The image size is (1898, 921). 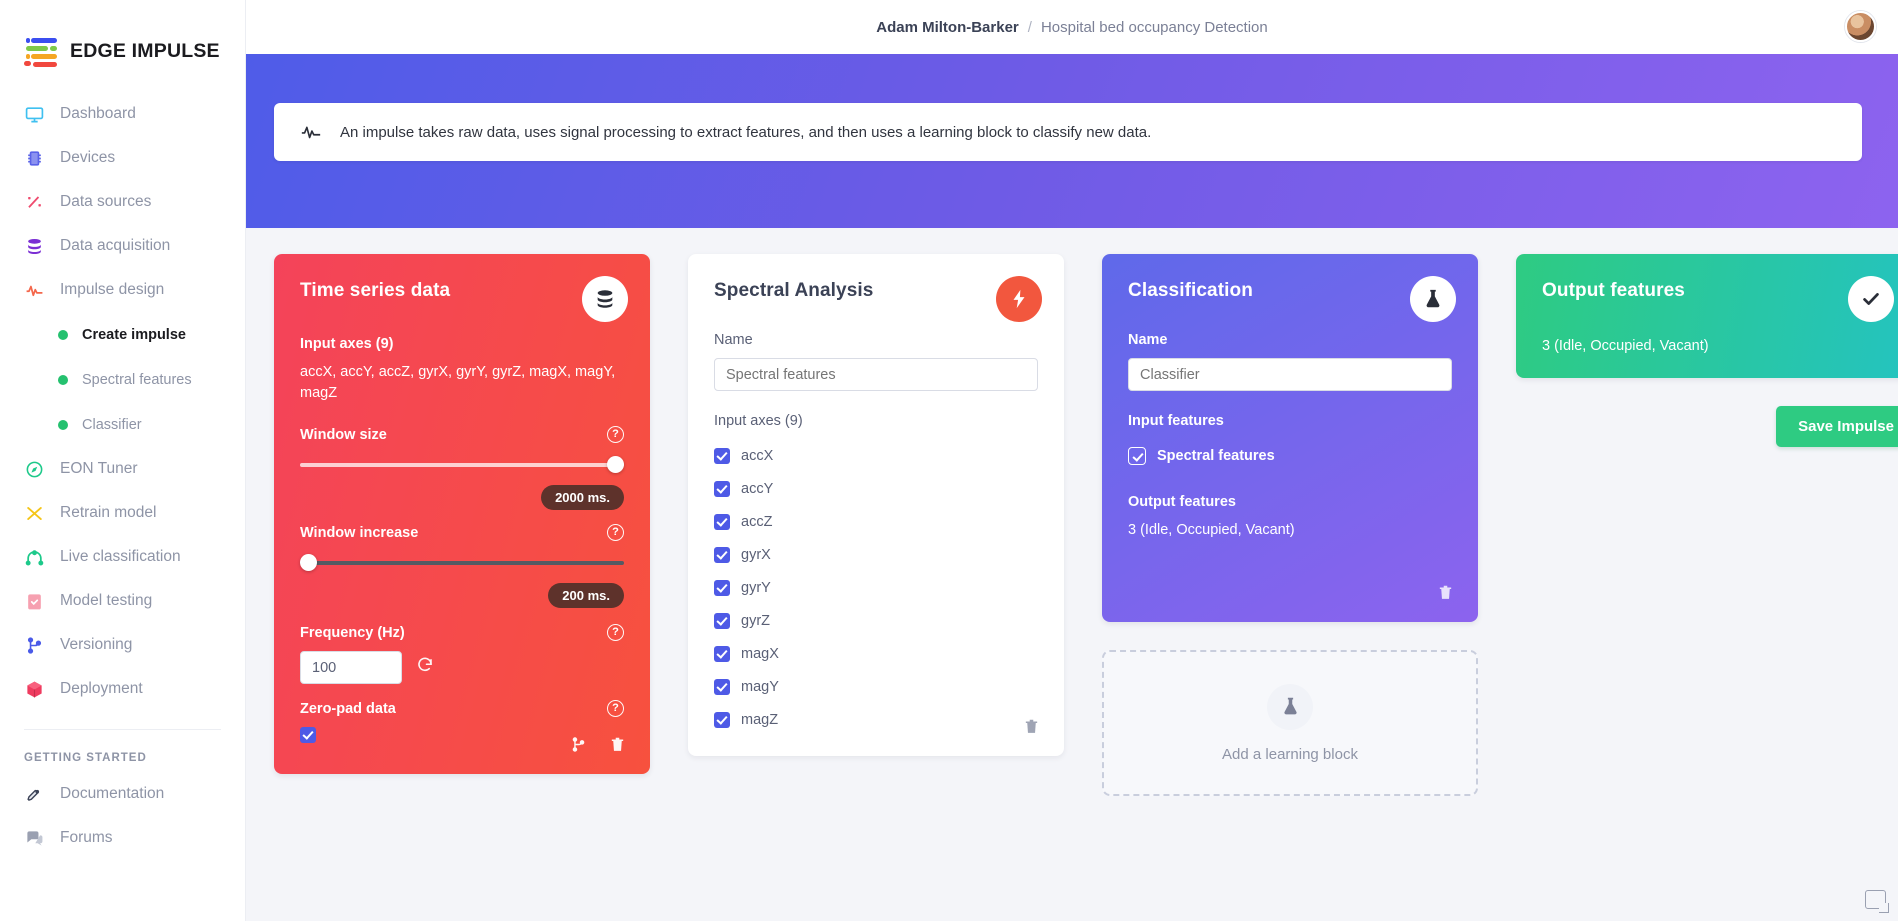 I want to click on window-increase-label: Window increase, so click(x=359, y=533).